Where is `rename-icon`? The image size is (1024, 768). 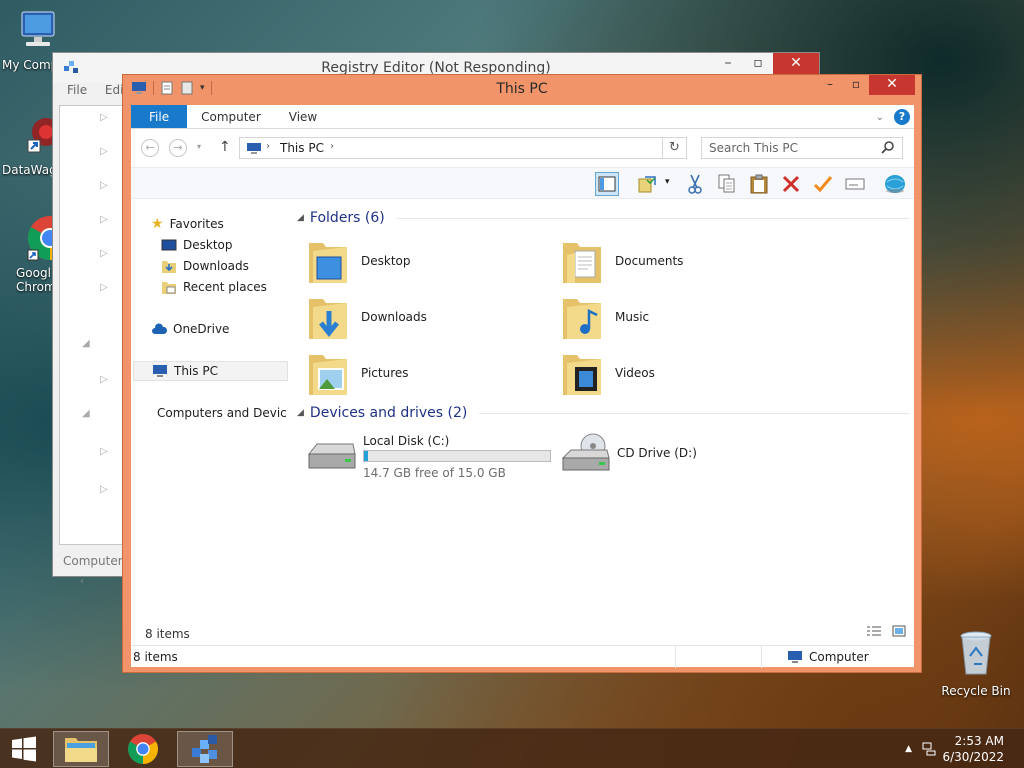 rename-icon is located at coordinates (855, 184).